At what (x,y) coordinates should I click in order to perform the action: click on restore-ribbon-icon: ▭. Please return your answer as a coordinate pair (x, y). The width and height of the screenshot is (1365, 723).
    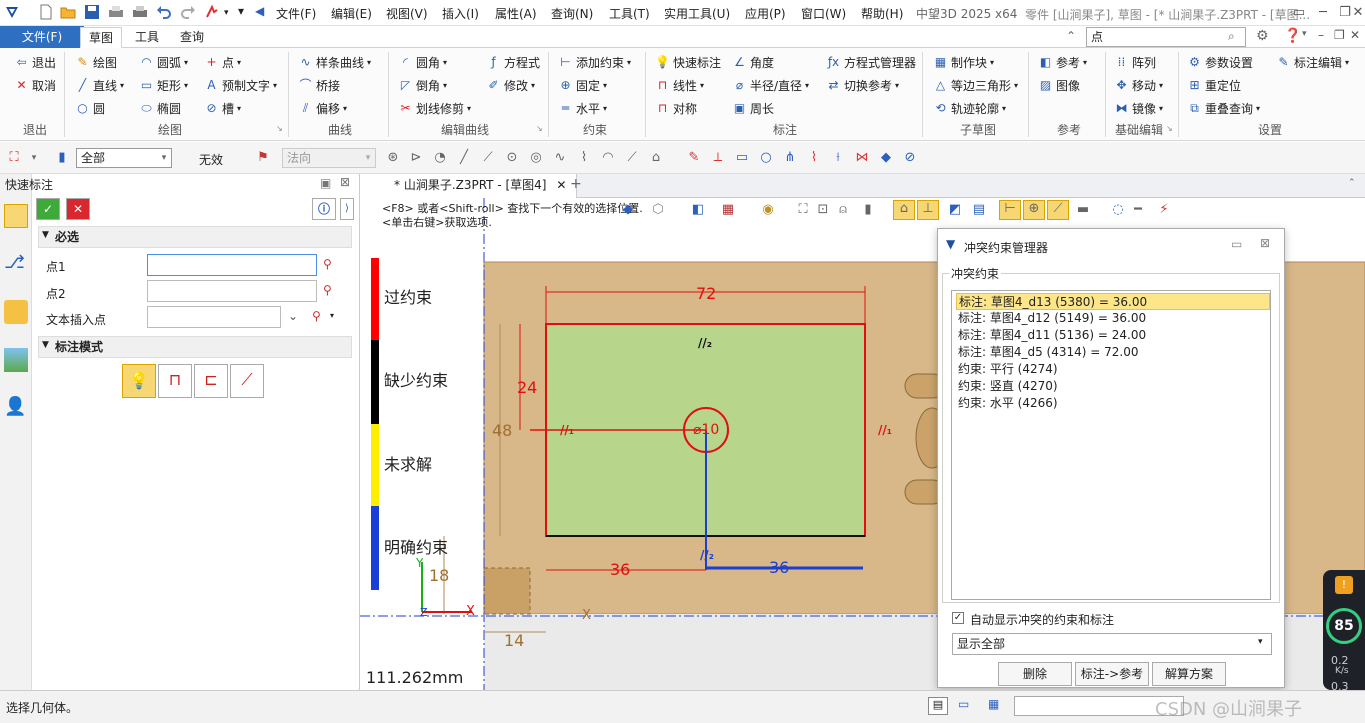
    Looking at the image, I should click on (1299, 13).